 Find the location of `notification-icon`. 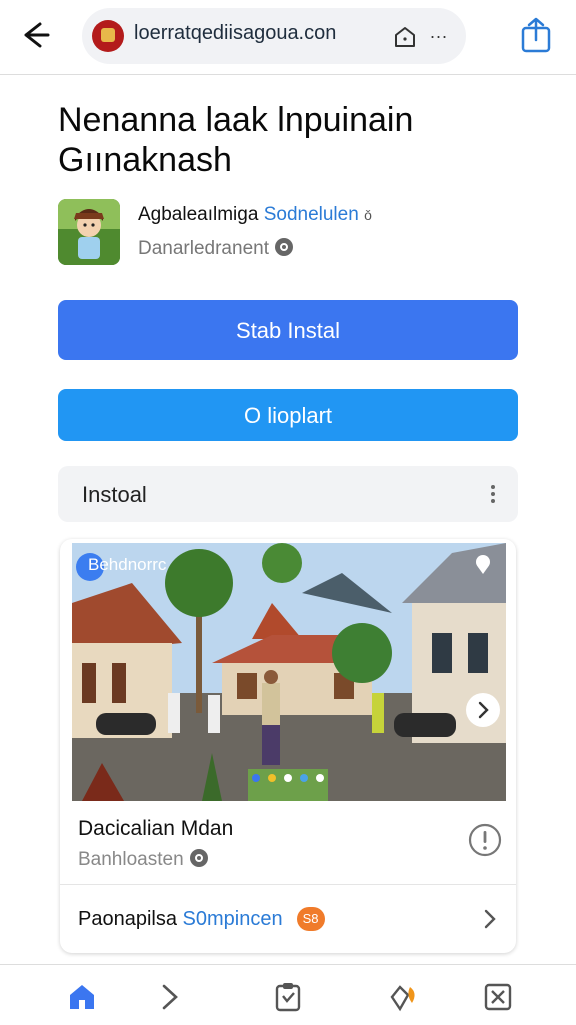

notification-icon is located at coordinates (402, 997).